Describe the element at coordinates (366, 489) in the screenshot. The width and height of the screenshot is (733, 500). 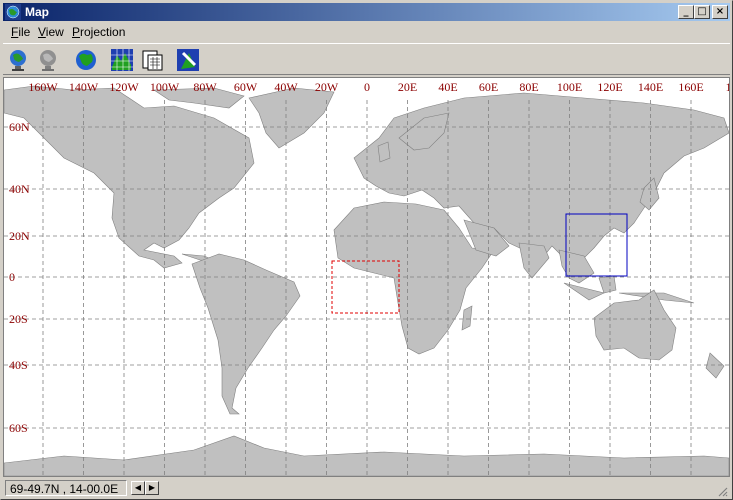
I see `status-bar: 69-49.7N , 14-00.0E ◀ ▶` at that location.